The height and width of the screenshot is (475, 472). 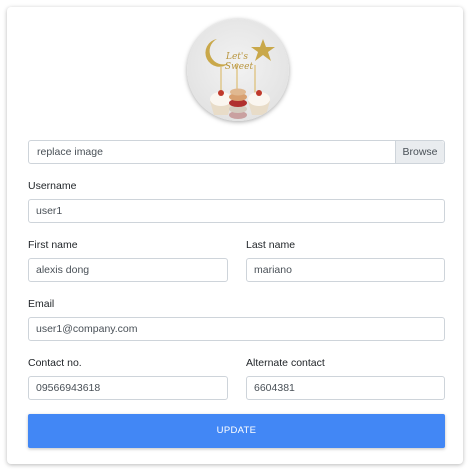 What do you see at coordinates (41, 304) in the screenshot?
I see `email-label: Email` at bounding box center [41, 304].